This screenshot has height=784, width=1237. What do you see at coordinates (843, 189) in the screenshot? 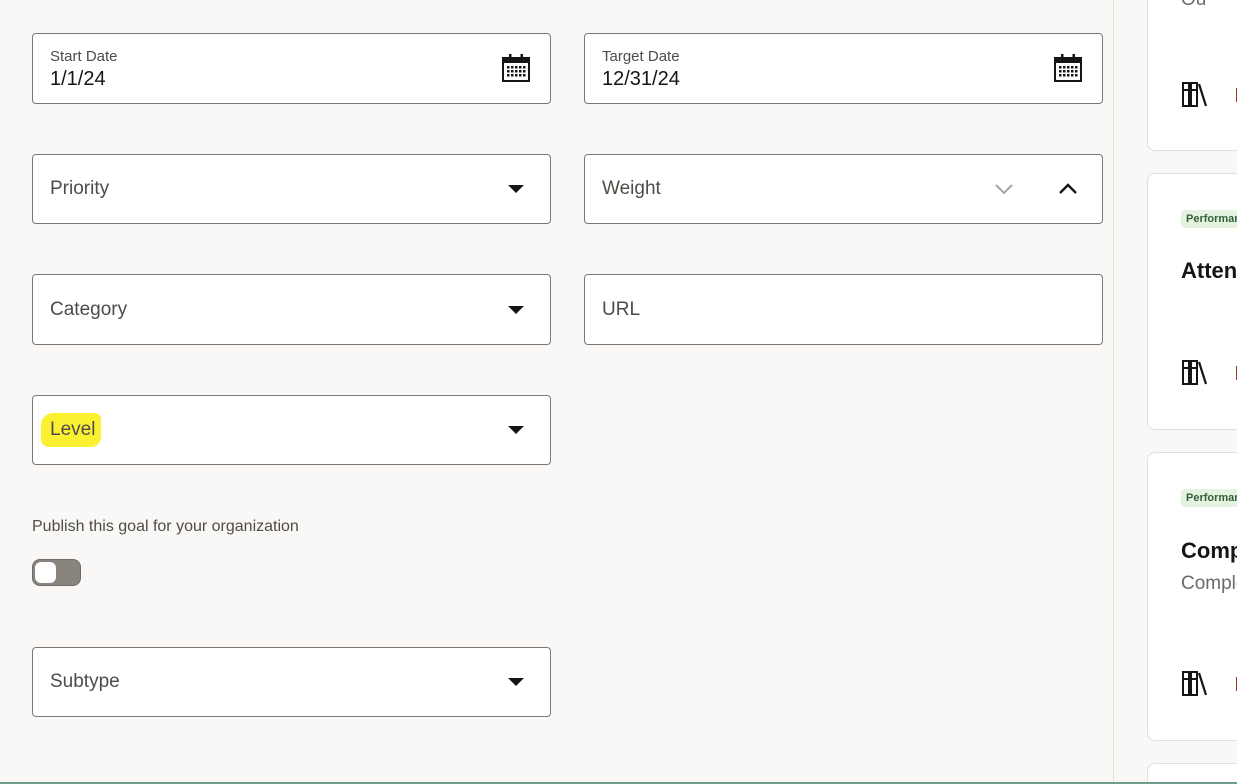
I see `weight-stepper: Weight` at bounding box center [843, 189].